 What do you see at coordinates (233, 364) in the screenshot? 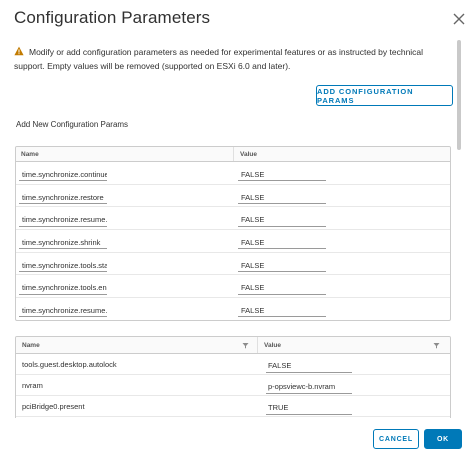
I see `table-row: tools.guest.desktop.autolock` at bounding box center [233, 364].